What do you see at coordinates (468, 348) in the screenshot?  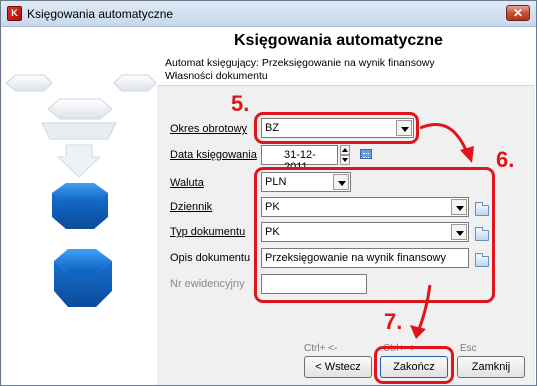 I see `close-hint: Esc` at bounding box center [468, 348].